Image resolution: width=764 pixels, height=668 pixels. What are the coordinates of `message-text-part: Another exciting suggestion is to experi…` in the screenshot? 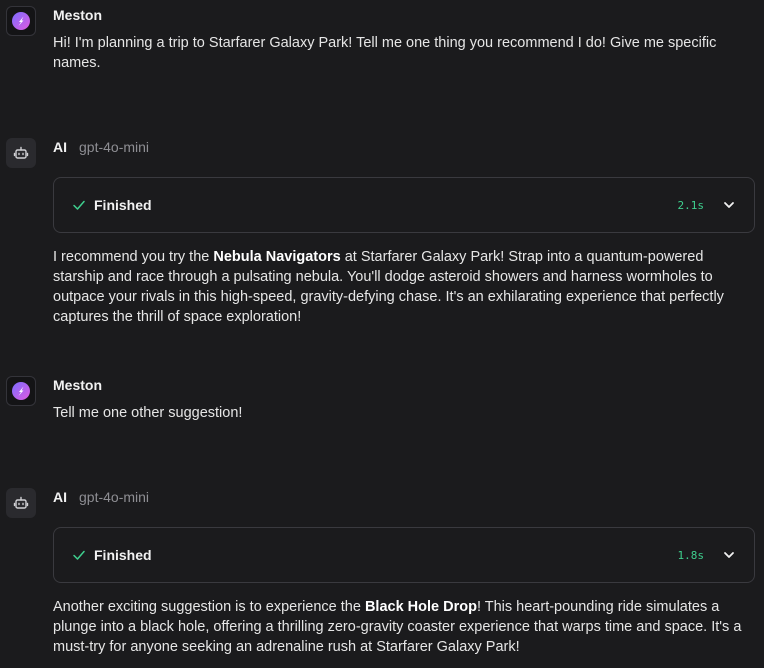 It's located at (209, 607).